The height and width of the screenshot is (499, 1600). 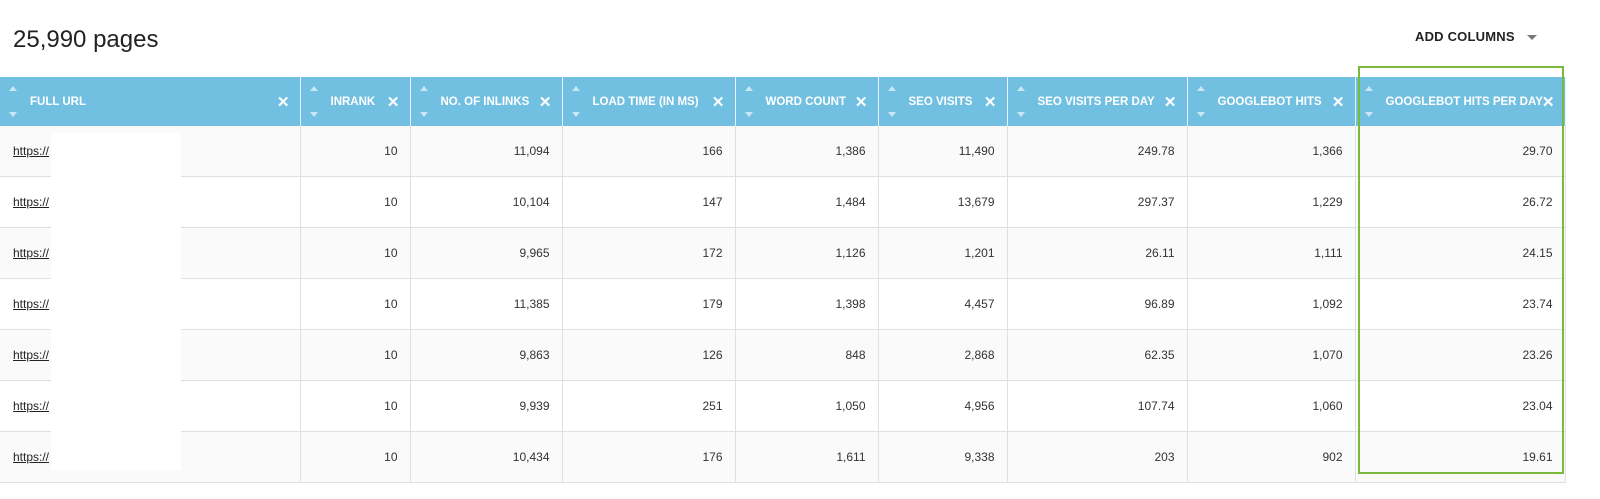 I want to click on table-cell: 166, so click(x=649, y=151).